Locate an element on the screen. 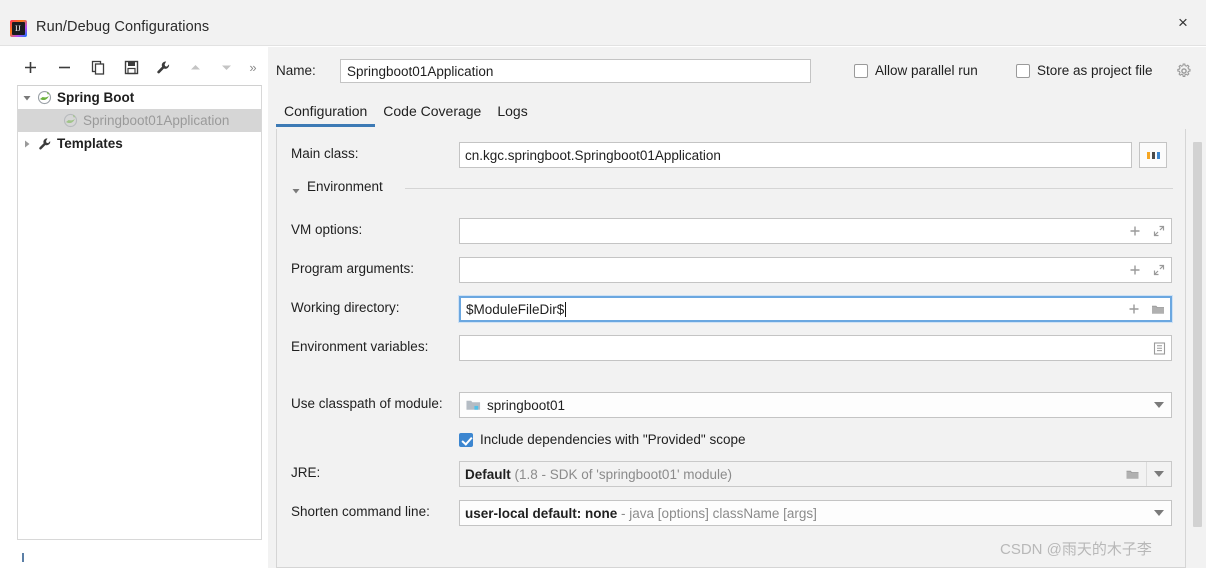 This screenshot has width=1206, height=568. shorten-command-line-label: Shorten command line: is located at coordinates (360, 511).